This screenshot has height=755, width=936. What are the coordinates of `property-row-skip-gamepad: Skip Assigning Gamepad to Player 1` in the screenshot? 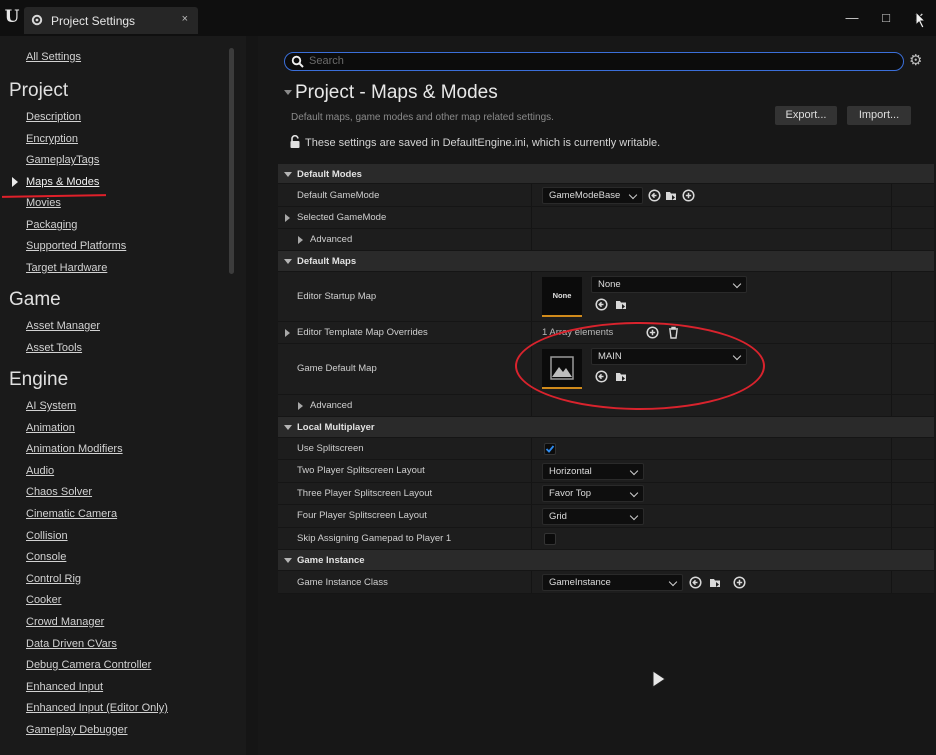 It's located at (606, 539).